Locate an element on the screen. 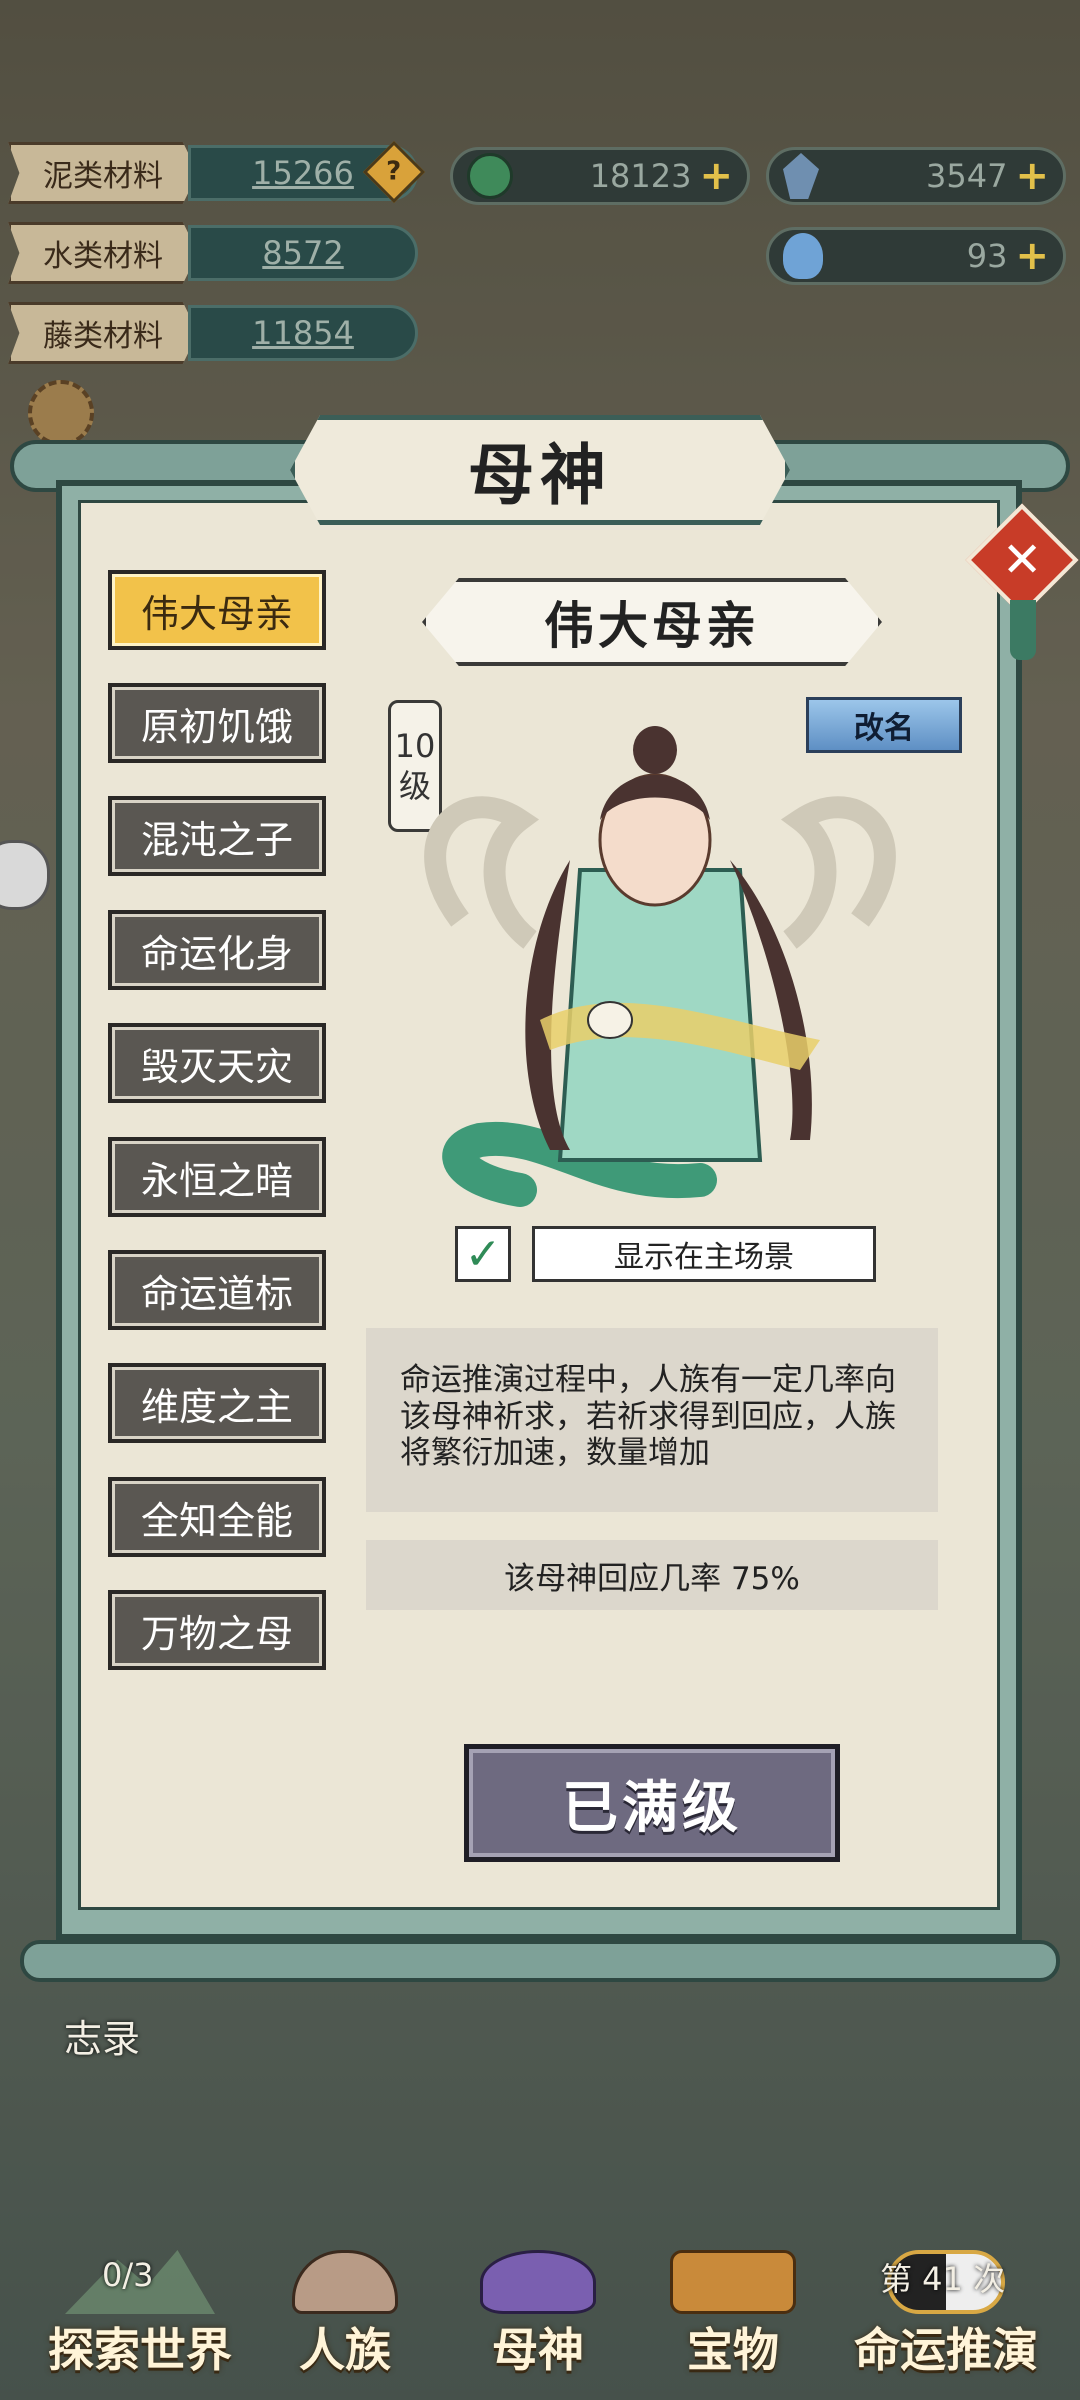 The width and height of the screenshot is (1080, 2400). max-level-label: 已满级 is located at coordinates (652, 1808).